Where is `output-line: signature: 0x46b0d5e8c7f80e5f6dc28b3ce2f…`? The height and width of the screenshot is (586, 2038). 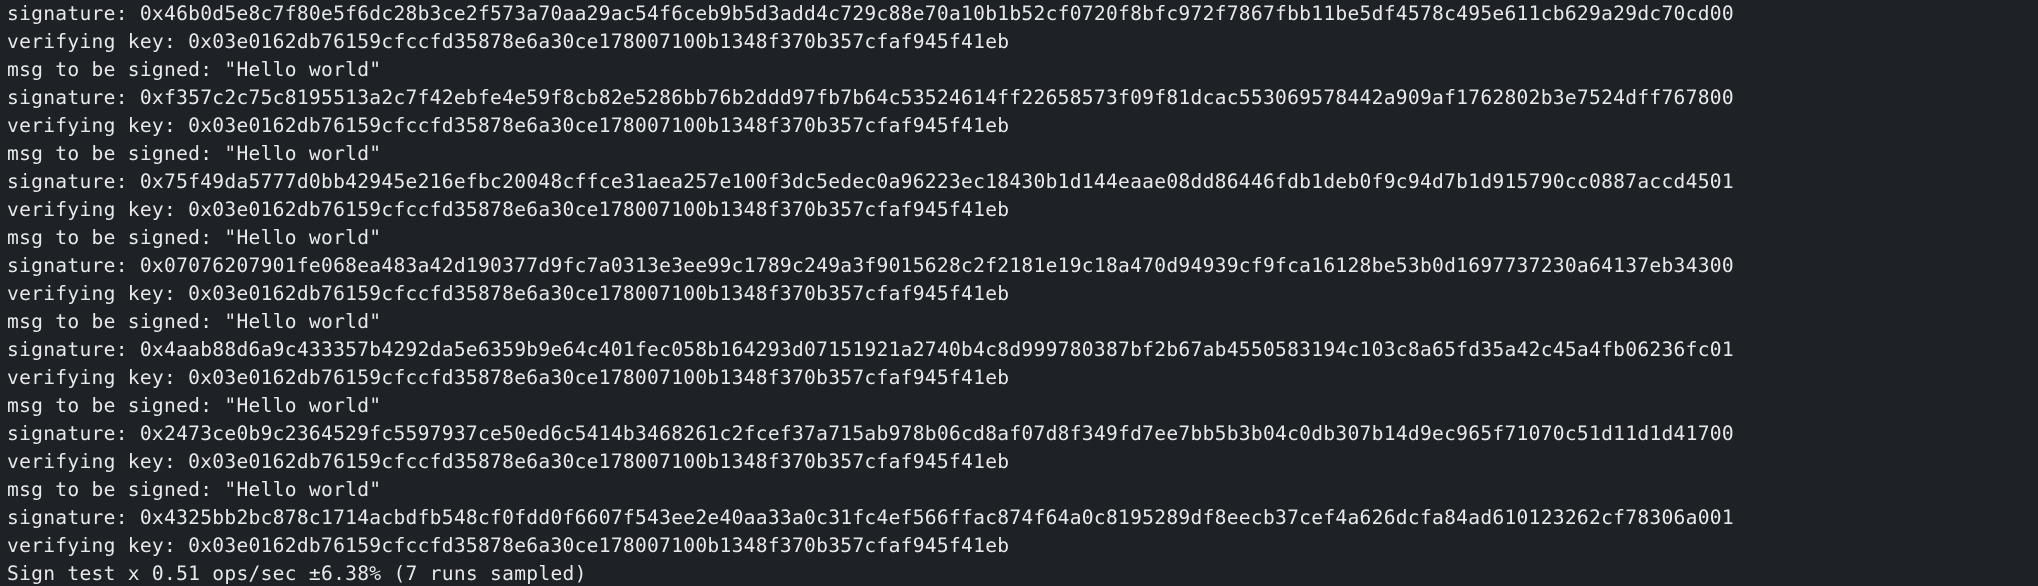 output-line: signature: 0x46b0d5e8c7f80e5f6dc28b3ce2f… is located at coordinates (870, 13).